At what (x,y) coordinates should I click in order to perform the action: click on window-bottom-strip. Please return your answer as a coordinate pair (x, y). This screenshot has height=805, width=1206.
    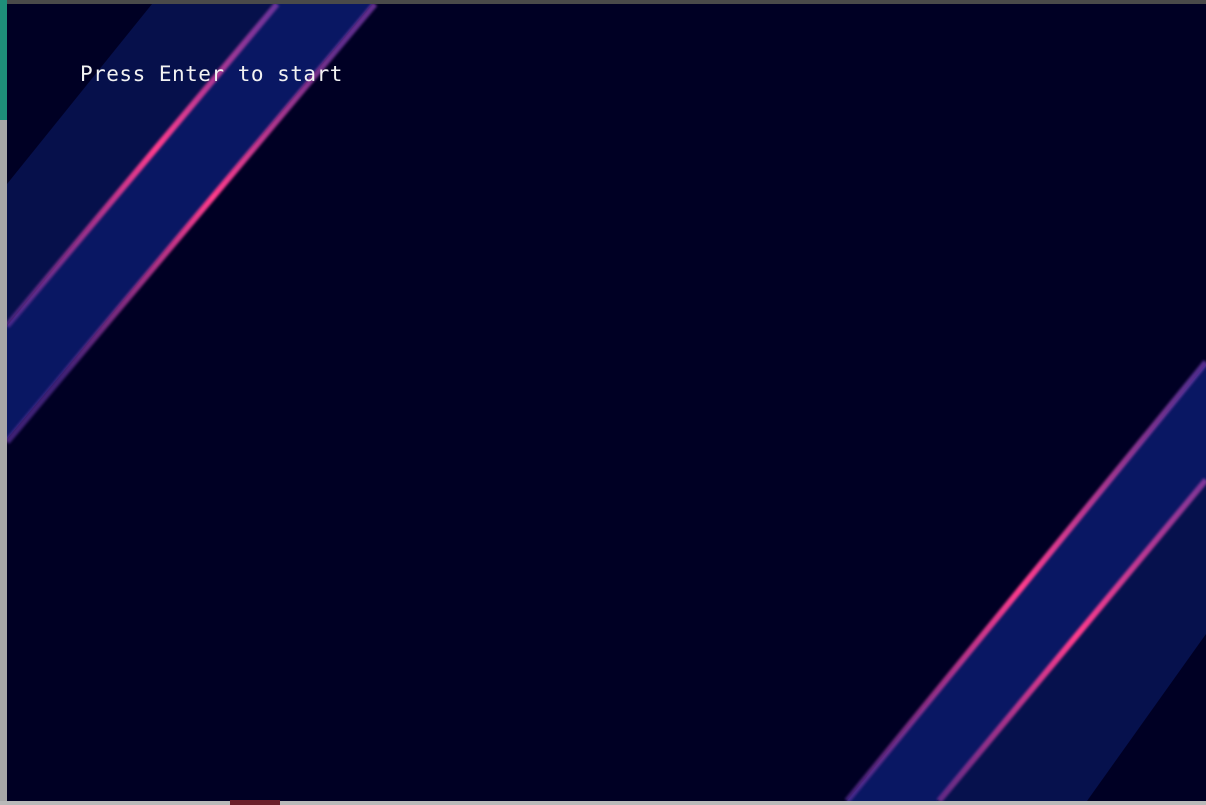
    Looking at the image, I should click on (603, 803).